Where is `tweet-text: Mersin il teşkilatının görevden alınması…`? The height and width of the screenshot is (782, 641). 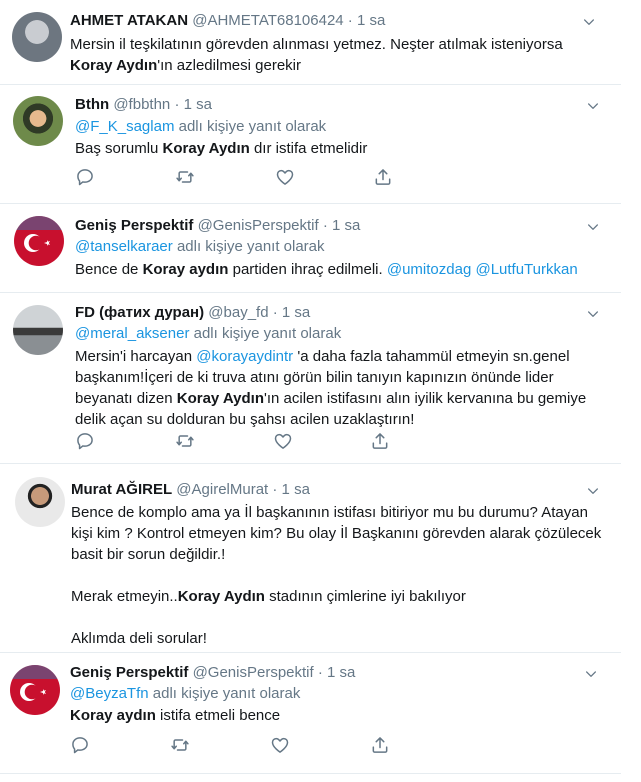
tweet-text: Mersin il teşkilatının görevden alınması… is located at coordinates (316, 55).